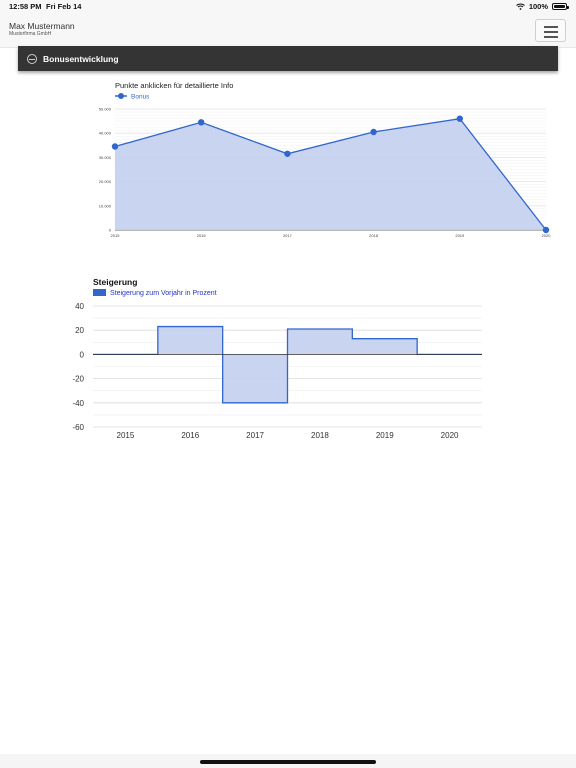 The width and height of the screenshot is (576, 768). What do you see at coordinates (79, 306) in the screenshot?
I see `chart2-y-tick-label: 40` at bounding box center [79, 306].